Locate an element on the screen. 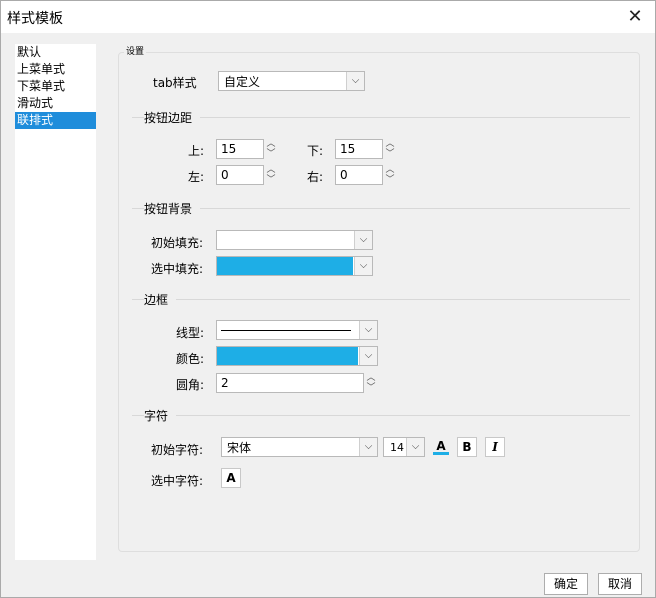 The height and width of the screenshot is (598, 656). bold-icon: B is located at coordinates (467, 447).